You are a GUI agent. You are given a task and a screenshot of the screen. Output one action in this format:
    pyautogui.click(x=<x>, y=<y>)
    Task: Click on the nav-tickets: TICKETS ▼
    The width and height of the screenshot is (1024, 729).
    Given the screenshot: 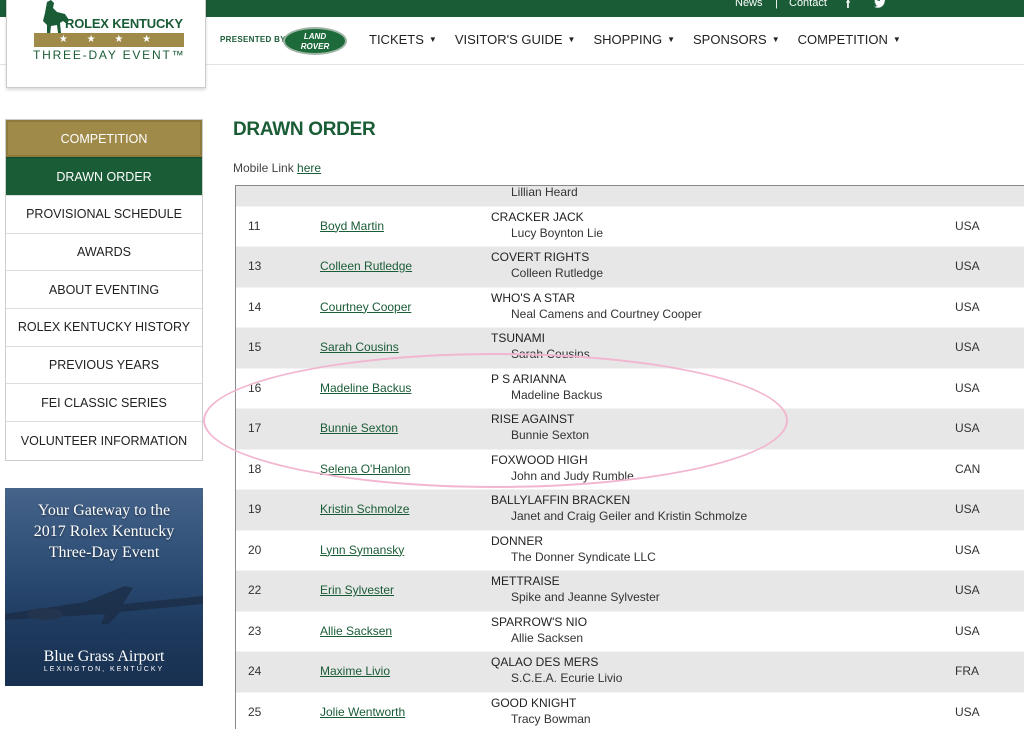 What is the action you would take?
    pyautogui.click(x=403, y=39)
    